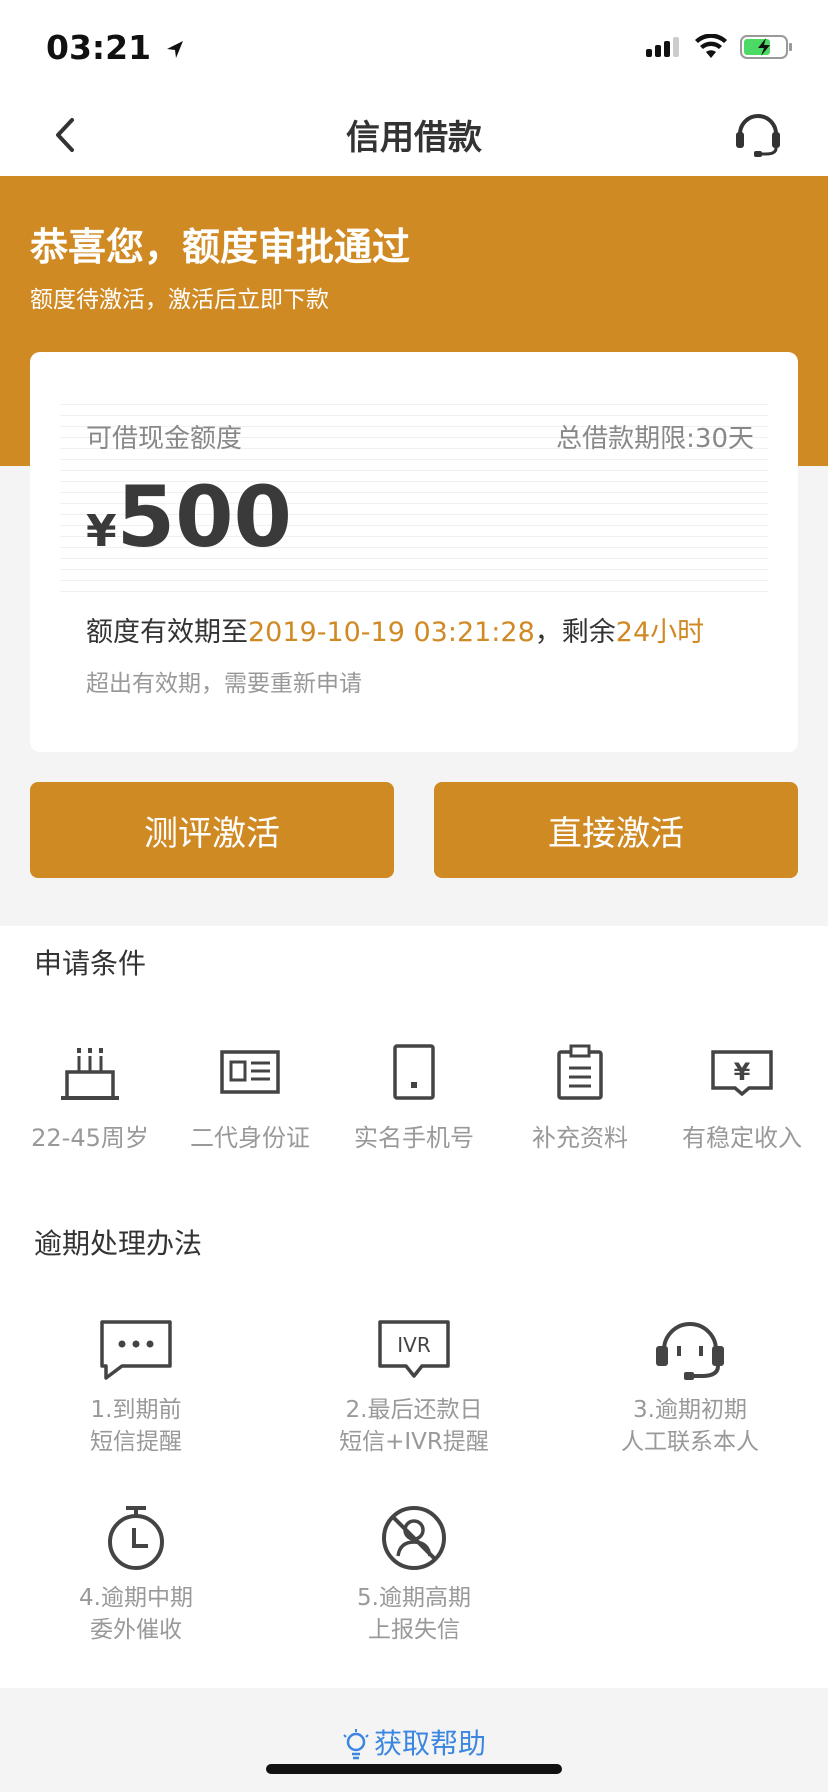  Describe the element at coordinates (690, 1426) in the screenshot. I see `overdue-label: 3.逾期初期 人工联系本人` at that location.